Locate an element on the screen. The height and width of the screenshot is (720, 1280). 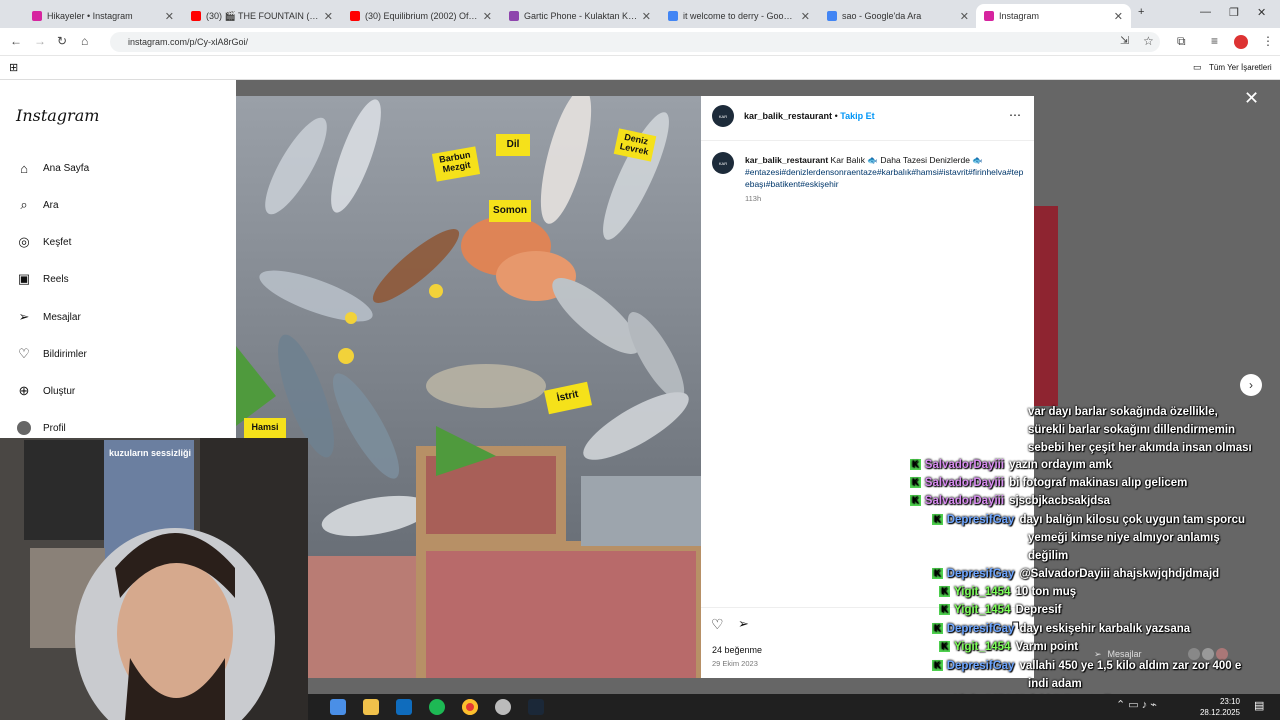
sidebar-item-messages: ➢ Mesajlar is located at coordinates (48, 317).